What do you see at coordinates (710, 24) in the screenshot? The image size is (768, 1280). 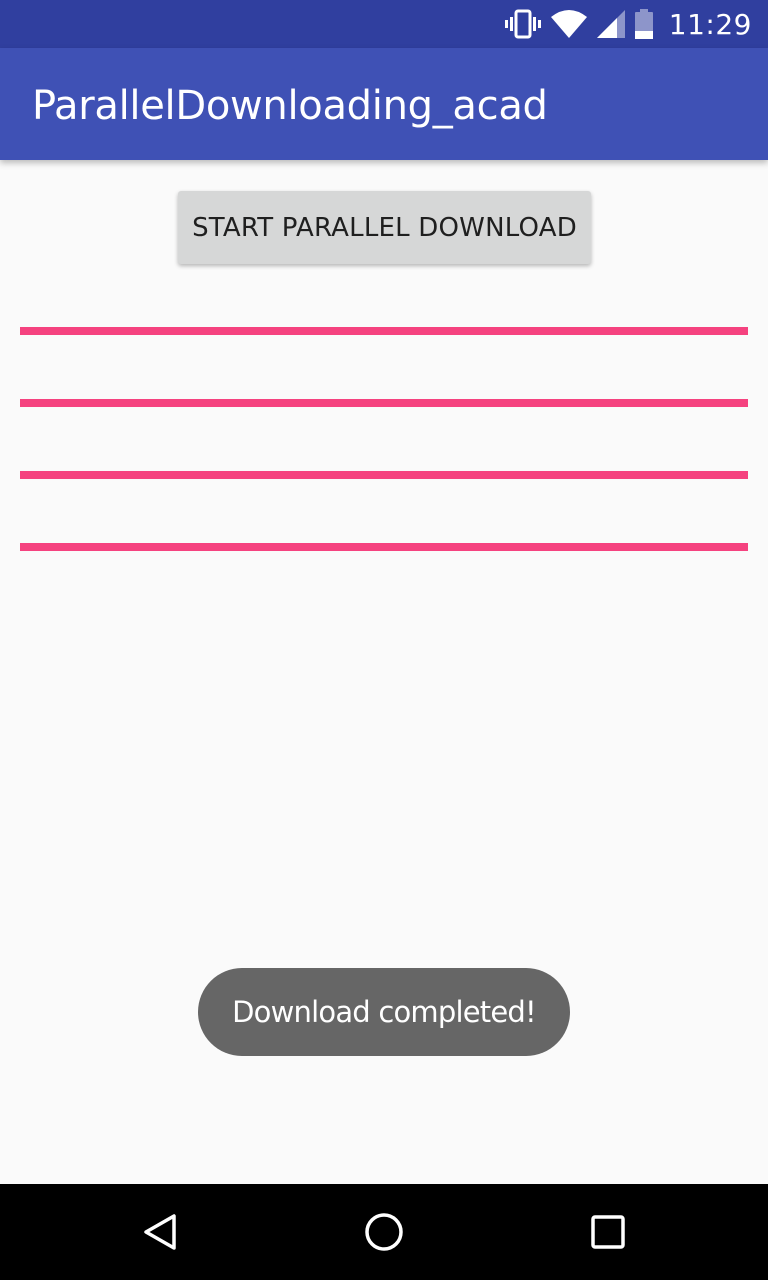 I see `status-time: 11:29` at bounding box center [710, 24].